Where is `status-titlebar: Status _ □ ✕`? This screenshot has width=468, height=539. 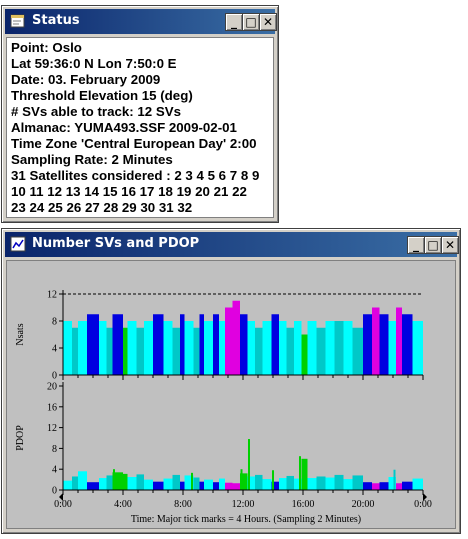
status-titlebar: Status _ □ ✕ is located at coordinates (141, 21).